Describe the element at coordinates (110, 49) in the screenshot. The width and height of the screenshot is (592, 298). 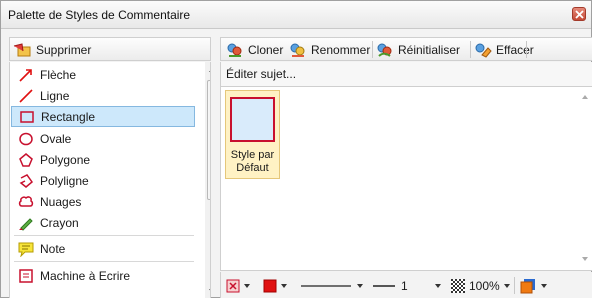
I see `left-toolbar: Supprimer` at that location.